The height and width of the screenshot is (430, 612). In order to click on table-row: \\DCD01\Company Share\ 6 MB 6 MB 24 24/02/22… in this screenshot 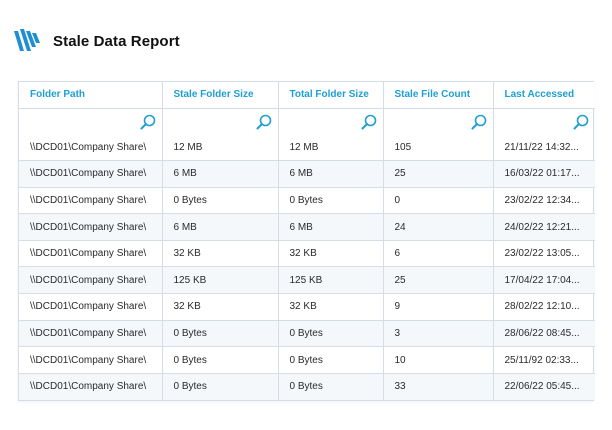, I will do `click(307, 227)`.